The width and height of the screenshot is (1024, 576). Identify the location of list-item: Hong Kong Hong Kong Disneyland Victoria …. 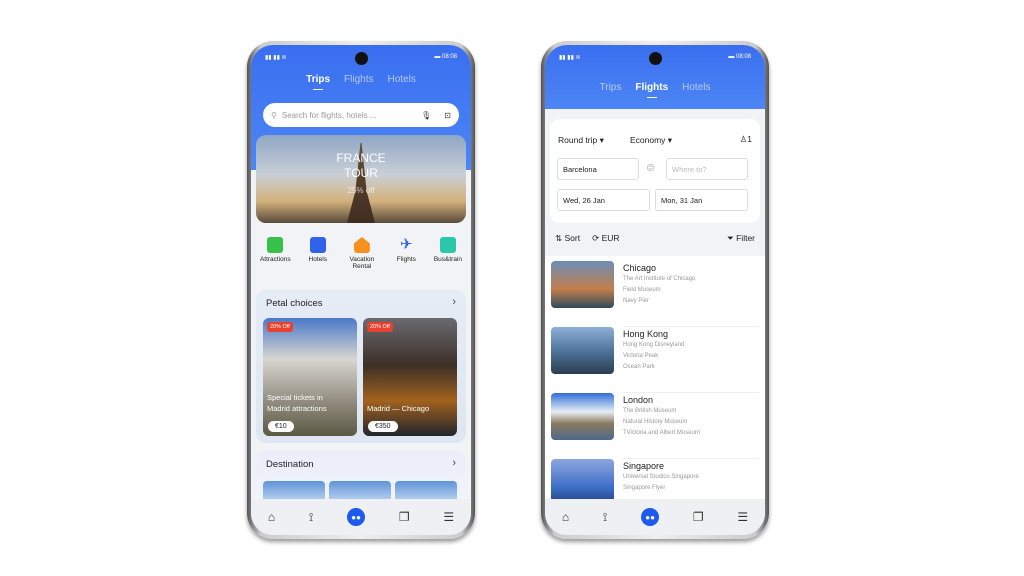
(655, 360).